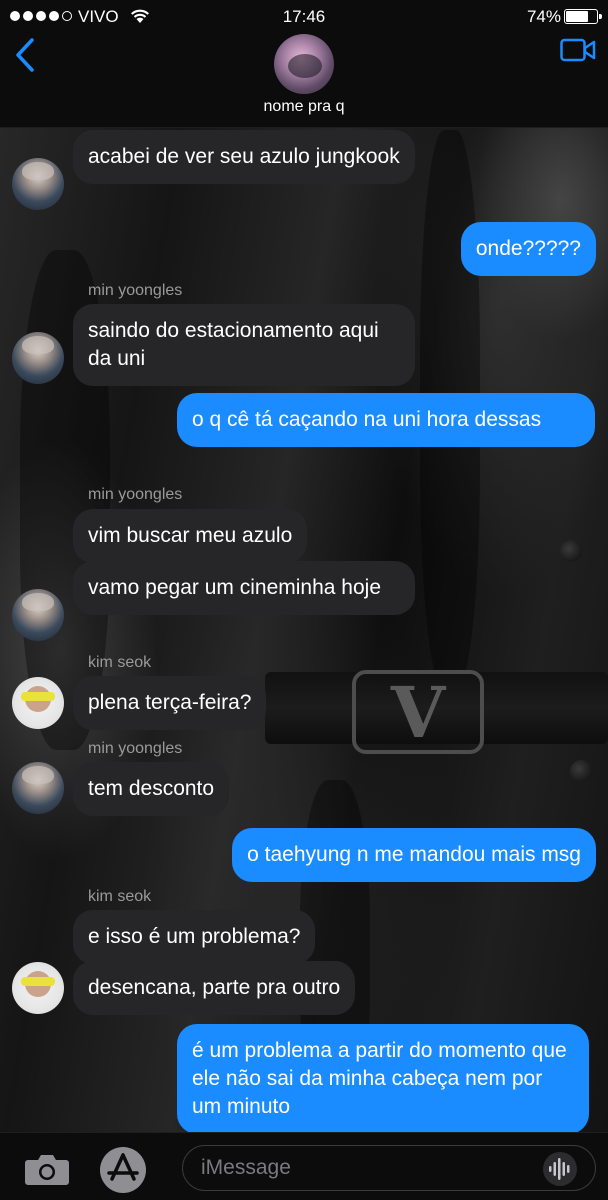 This screenshot has height=1200, width=608. Describe the element at coordinates (304, 107) in the screenshot. I see `group-name: nome pra q` at that location.